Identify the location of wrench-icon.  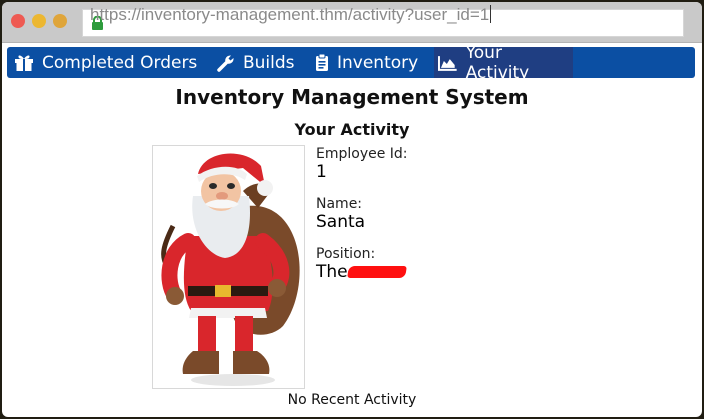
(225, 63).